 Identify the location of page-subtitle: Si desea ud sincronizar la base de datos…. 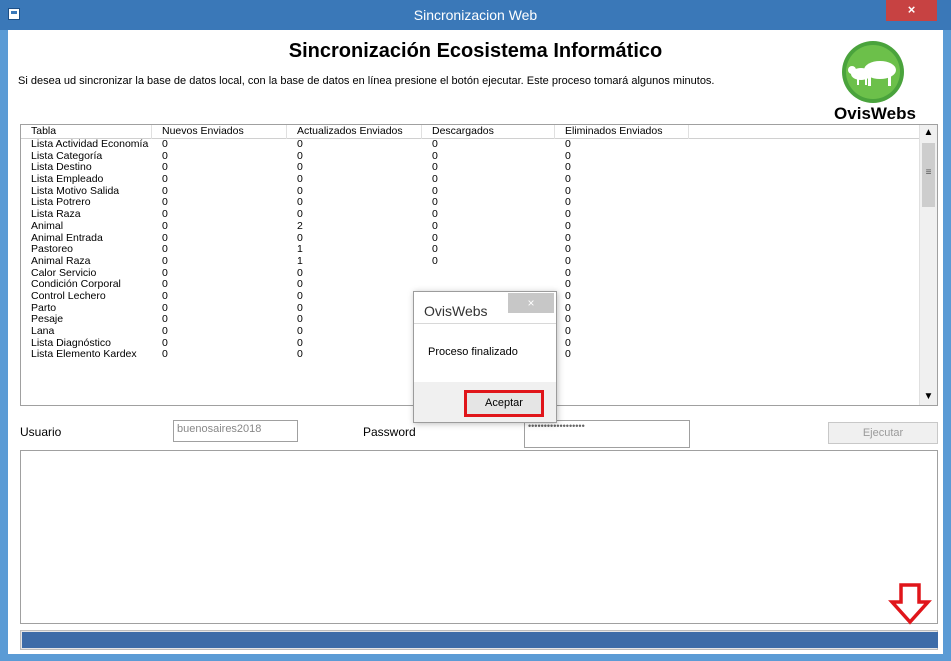
(366, 81).